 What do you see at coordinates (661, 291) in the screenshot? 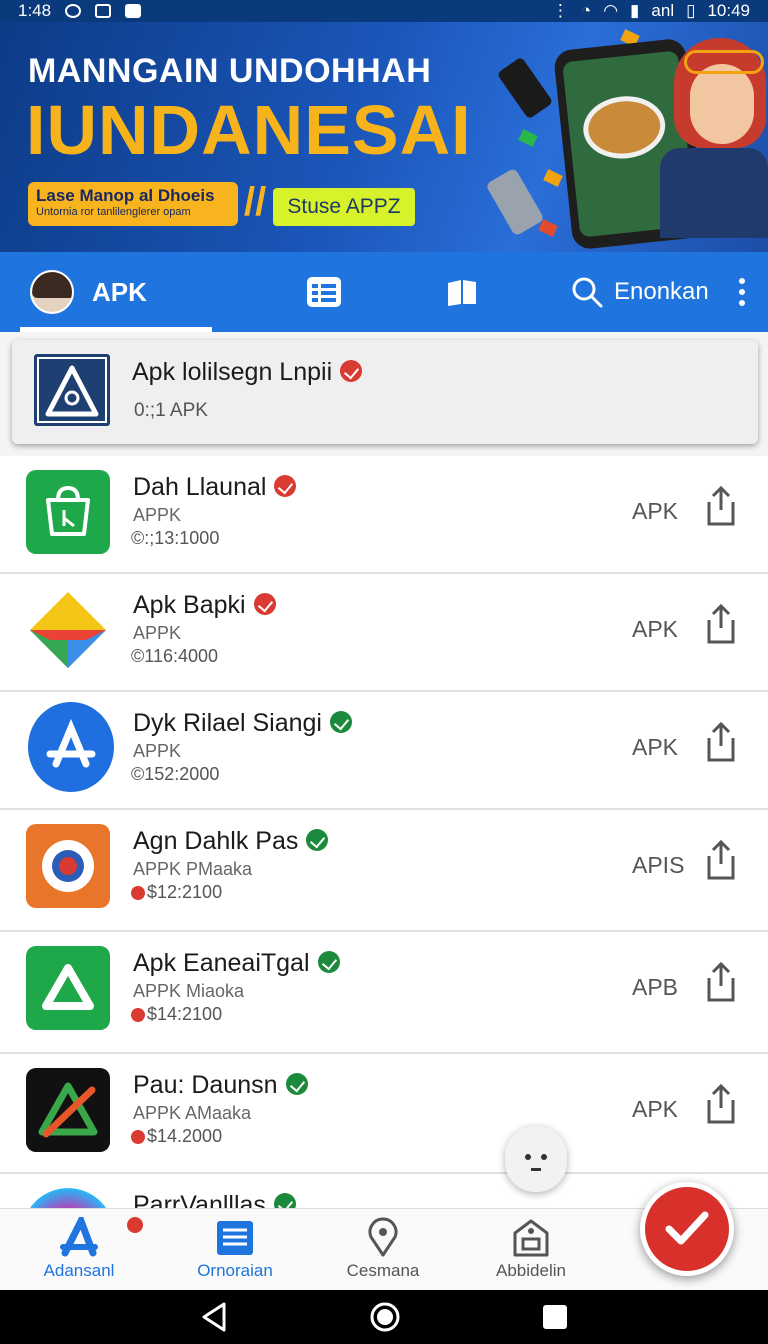
I see `search-label: Enonkan` at bounding box center [661, 291].